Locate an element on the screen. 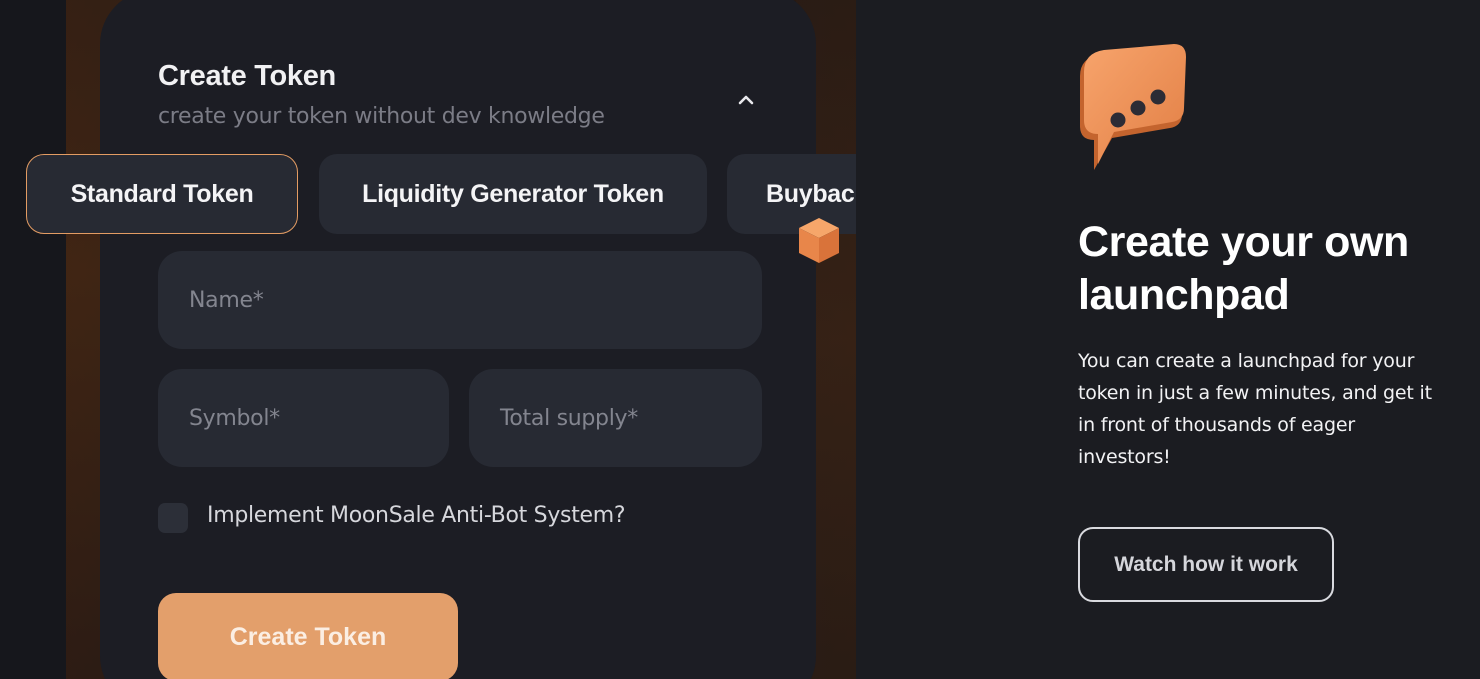 This screenshot has width=1480, height=679. tab-standard-token: Standard Token is located at coordinates (162, 194).